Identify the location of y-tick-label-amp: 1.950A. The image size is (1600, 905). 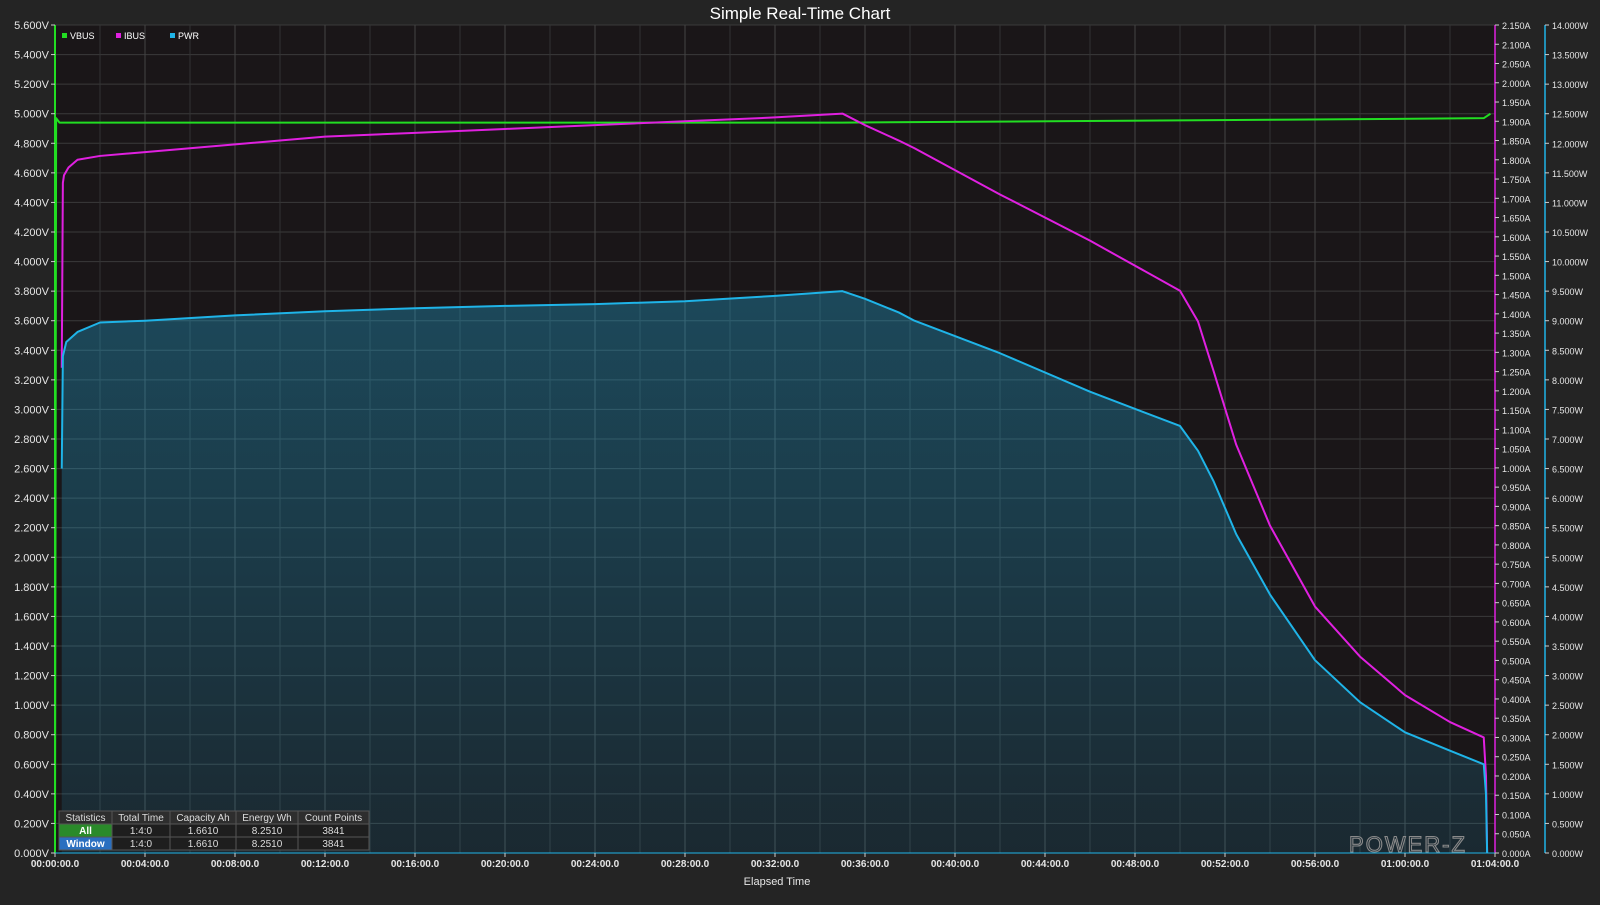
(1516, 103).